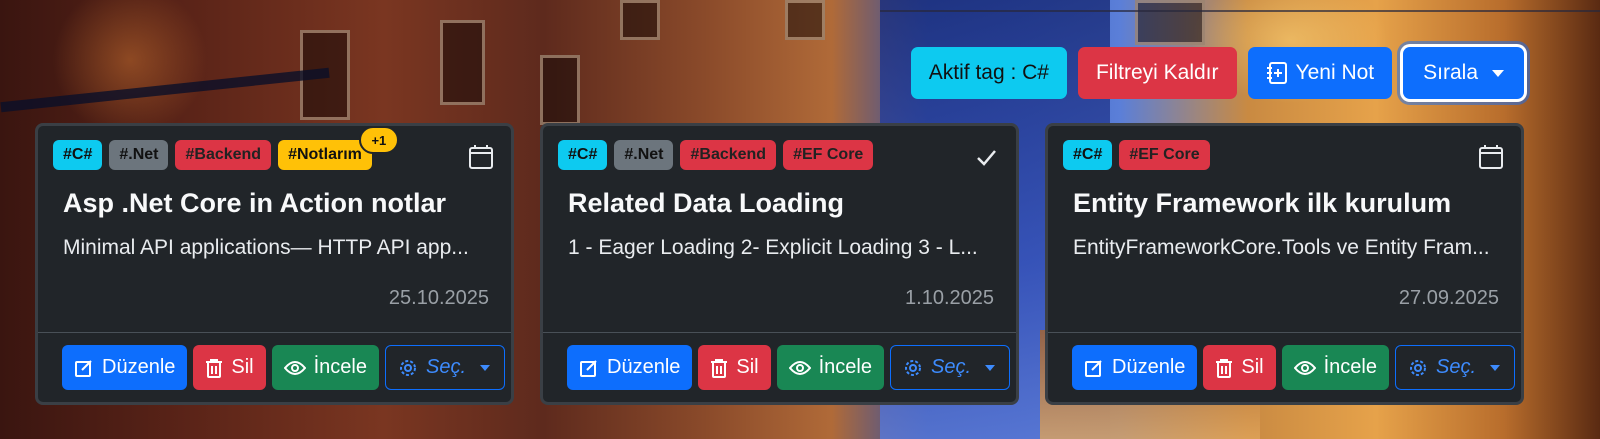 The image size is (1600, 439). What do you see at coordinates (706, 203) in the screenshot?
I see `card-title: Related Data Loading` at bounding box center [706, 203].